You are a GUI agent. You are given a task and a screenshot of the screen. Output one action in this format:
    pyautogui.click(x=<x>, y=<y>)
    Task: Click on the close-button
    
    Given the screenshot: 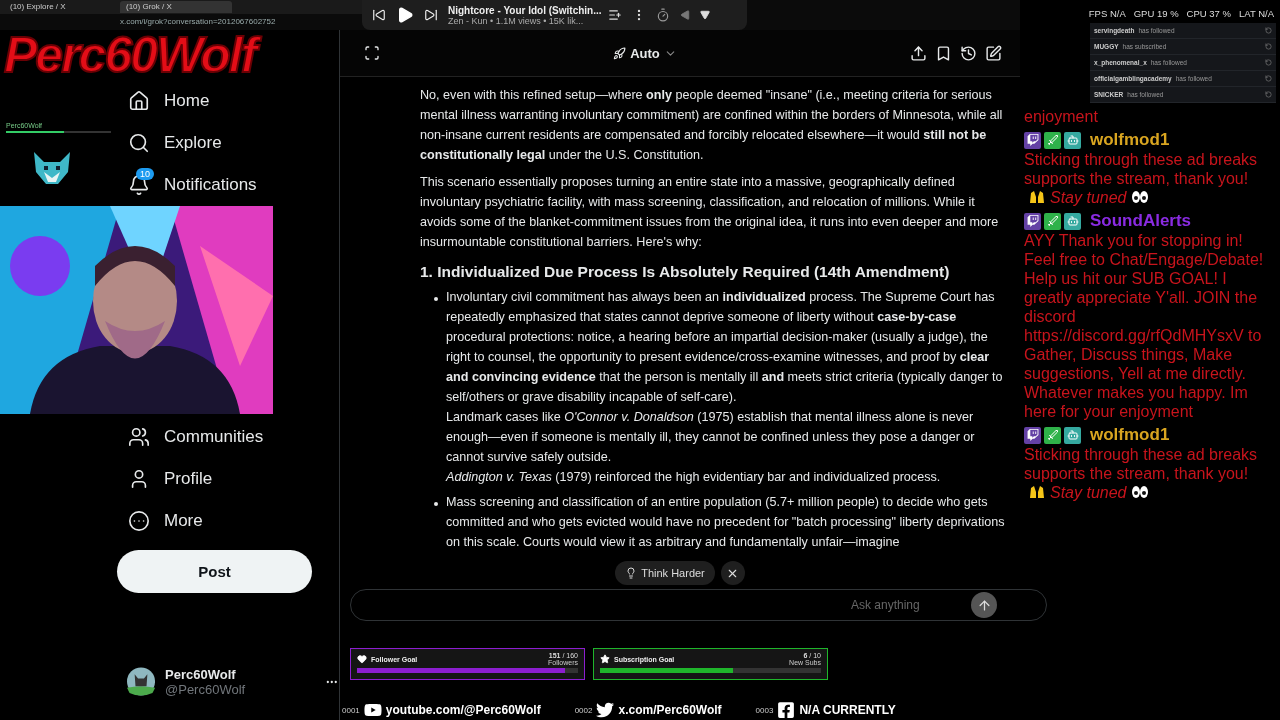 What is the action you would take?
    pyautogui.click(x=732, y=573)
    